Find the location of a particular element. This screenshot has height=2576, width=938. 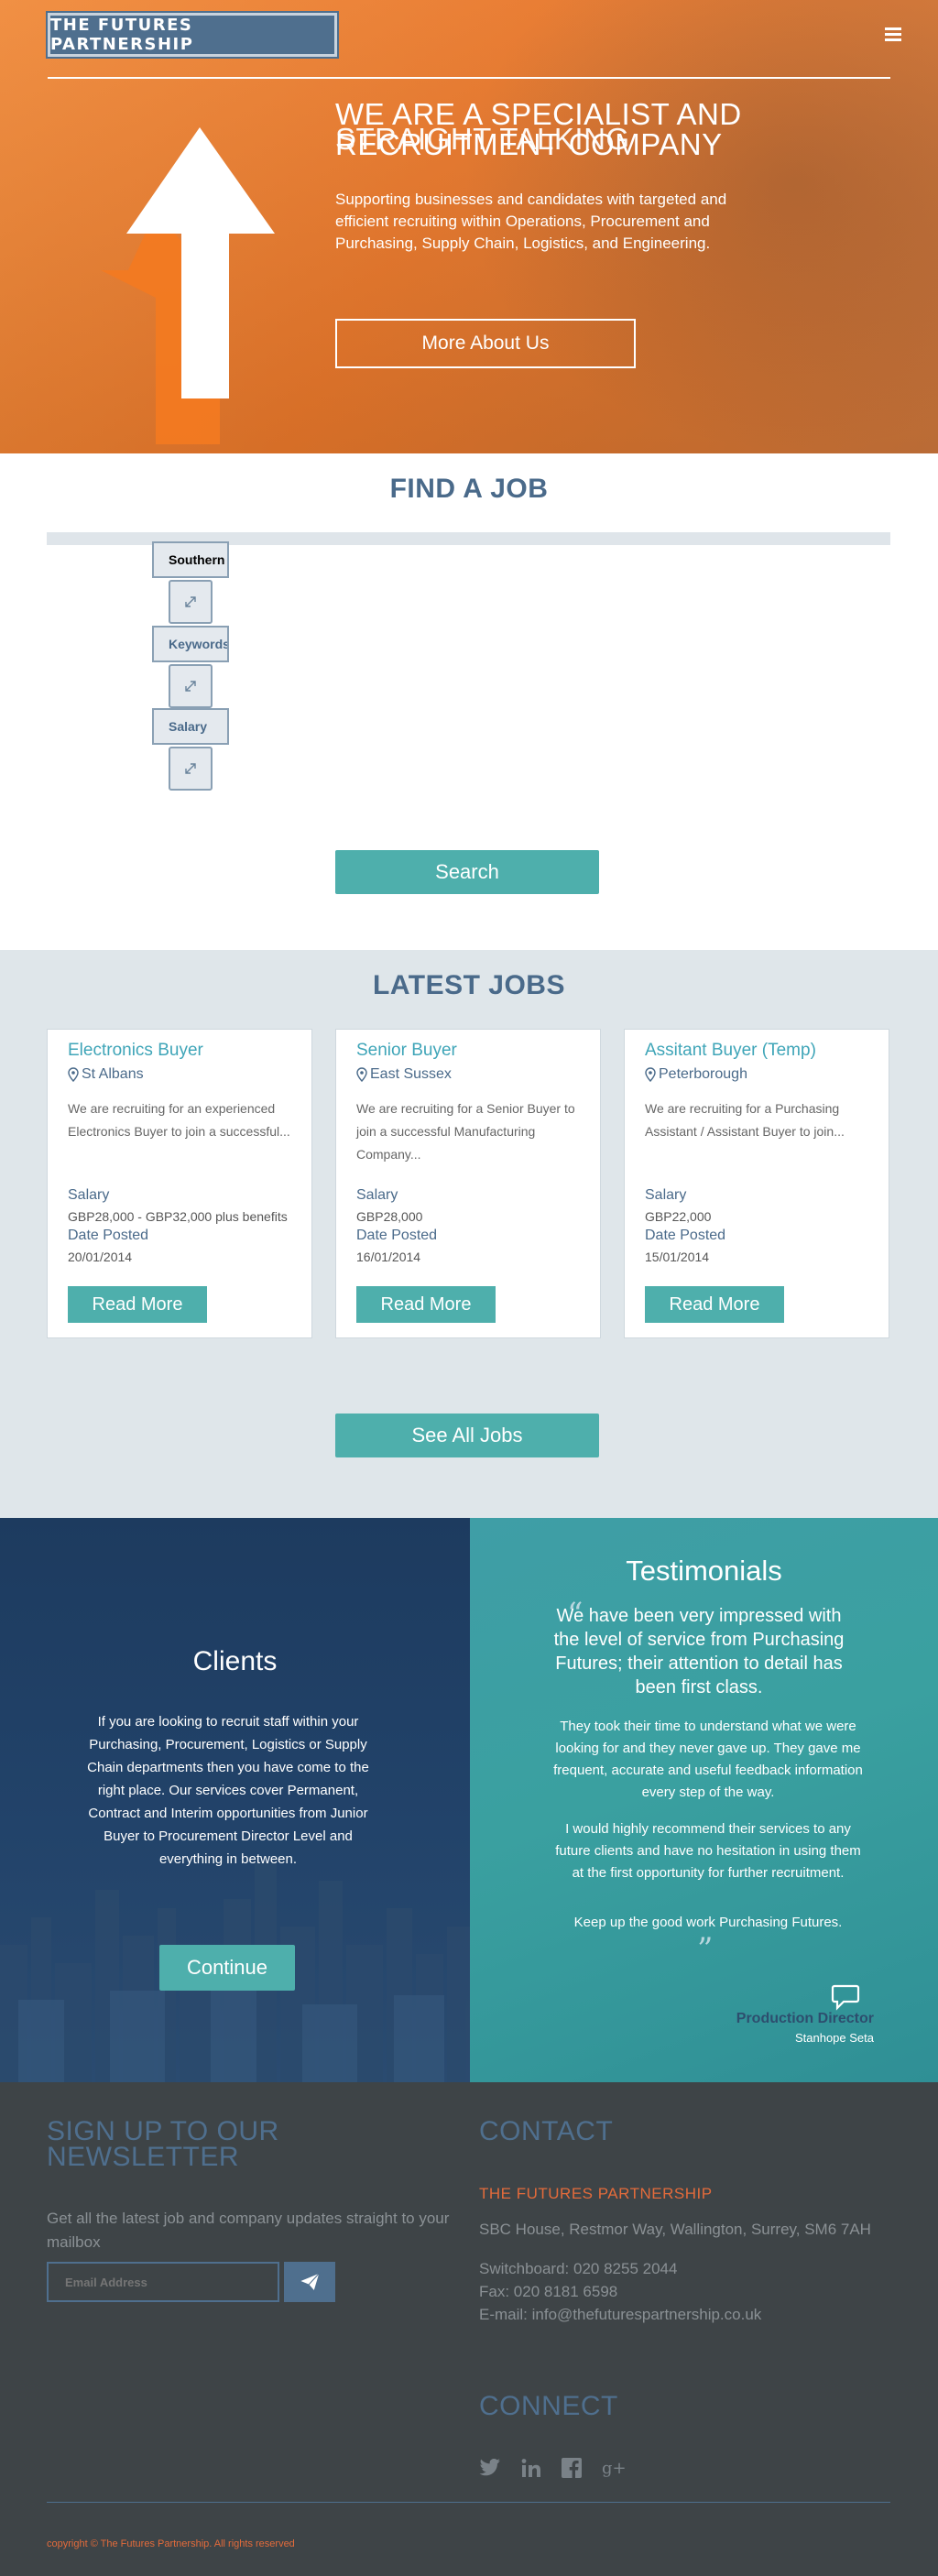

facebook-icon is located at coordinates (572, 2468).